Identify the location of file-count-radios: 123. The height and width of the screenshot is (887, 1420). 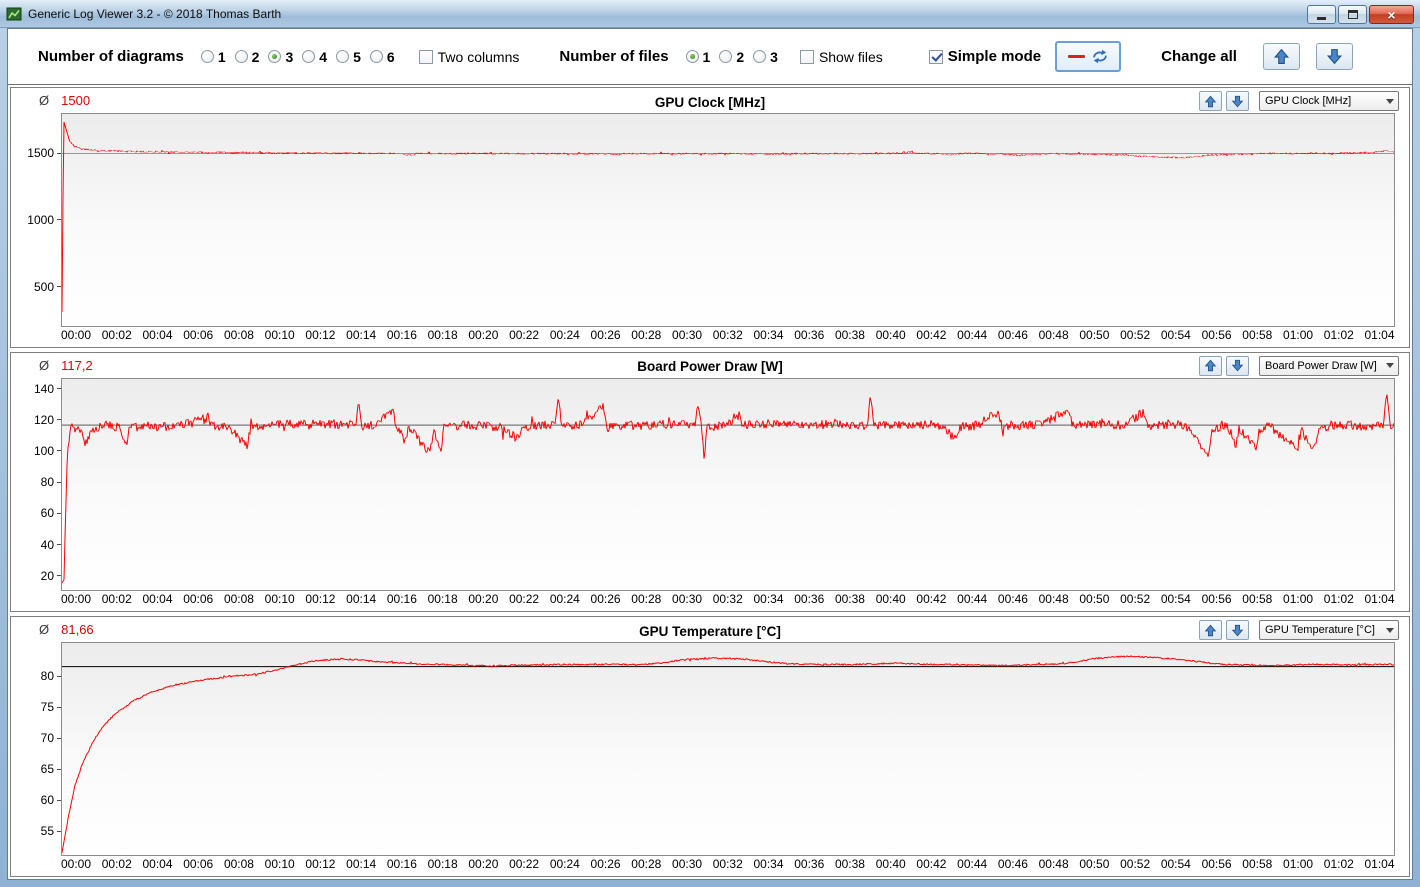
(727, 57).